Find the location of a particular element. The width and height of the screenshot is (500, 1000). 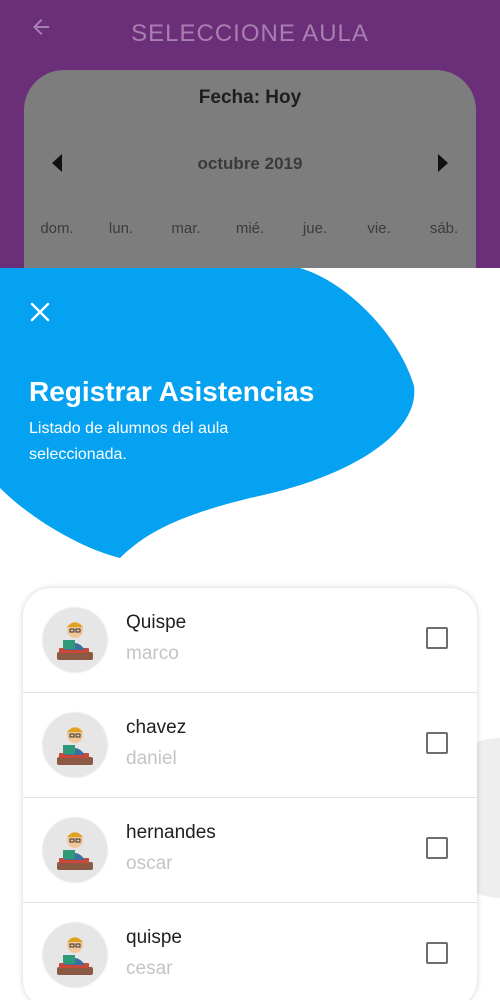

chevron-right-icon is located at coordinates (443, 163).